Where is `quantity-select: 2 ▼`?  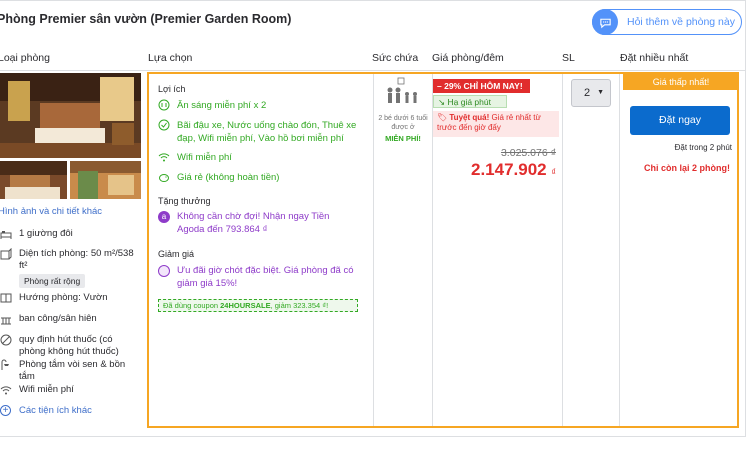 quantity-select: 2 ▼ is located at coordinates (591, 93).